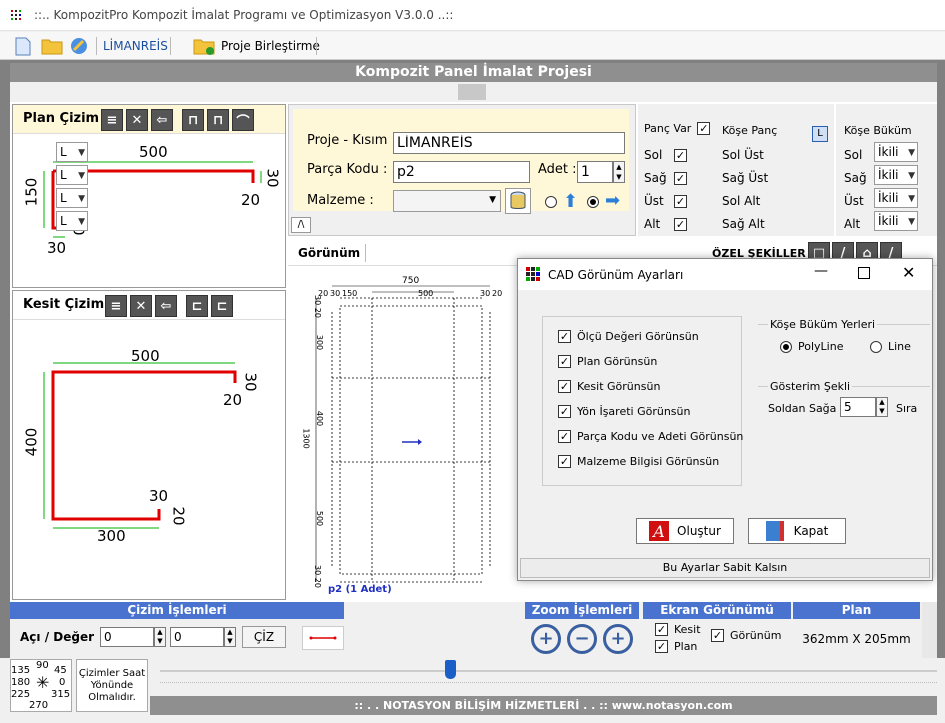  Describe the element at coordinates (197, 306) in the screenshot. I see `shape-c-icon: ⊏` at that location.